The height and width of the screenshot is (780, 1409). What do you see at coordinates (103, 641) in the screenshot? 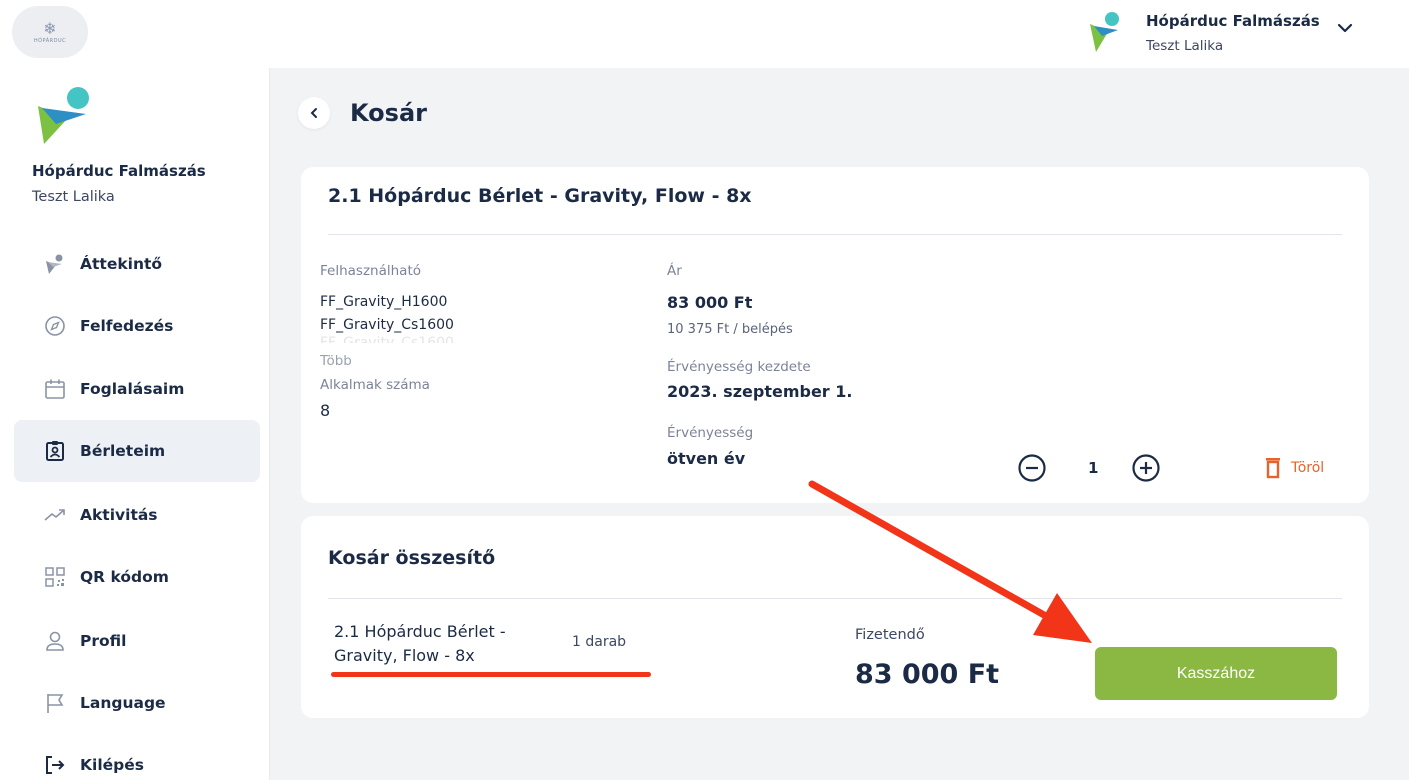
I see `sidebar-item-label: Profil` at bounding box center [103, 641].